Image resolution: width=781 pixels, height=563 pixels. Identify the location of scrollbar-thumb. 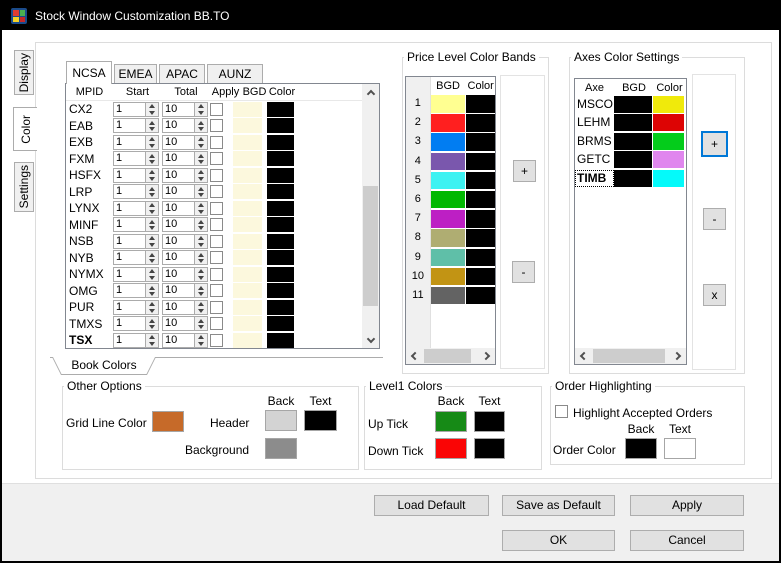
(629, 356).